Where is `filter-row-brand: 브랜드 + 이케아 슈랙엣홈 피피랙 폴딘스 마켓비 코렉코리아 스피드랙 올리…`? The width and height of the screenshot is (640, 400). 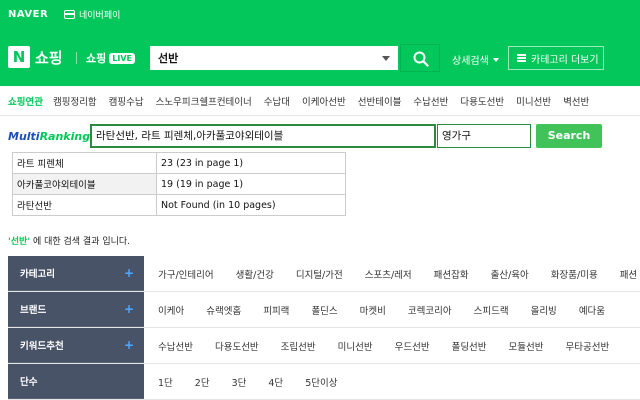
filter-row-brand: 브랜드 + 이케아 슈랙엣홈 피피랙 폴딘스 마켓비 코렉코리아 스피드랙 올리… is located at coordinates (324, 310).